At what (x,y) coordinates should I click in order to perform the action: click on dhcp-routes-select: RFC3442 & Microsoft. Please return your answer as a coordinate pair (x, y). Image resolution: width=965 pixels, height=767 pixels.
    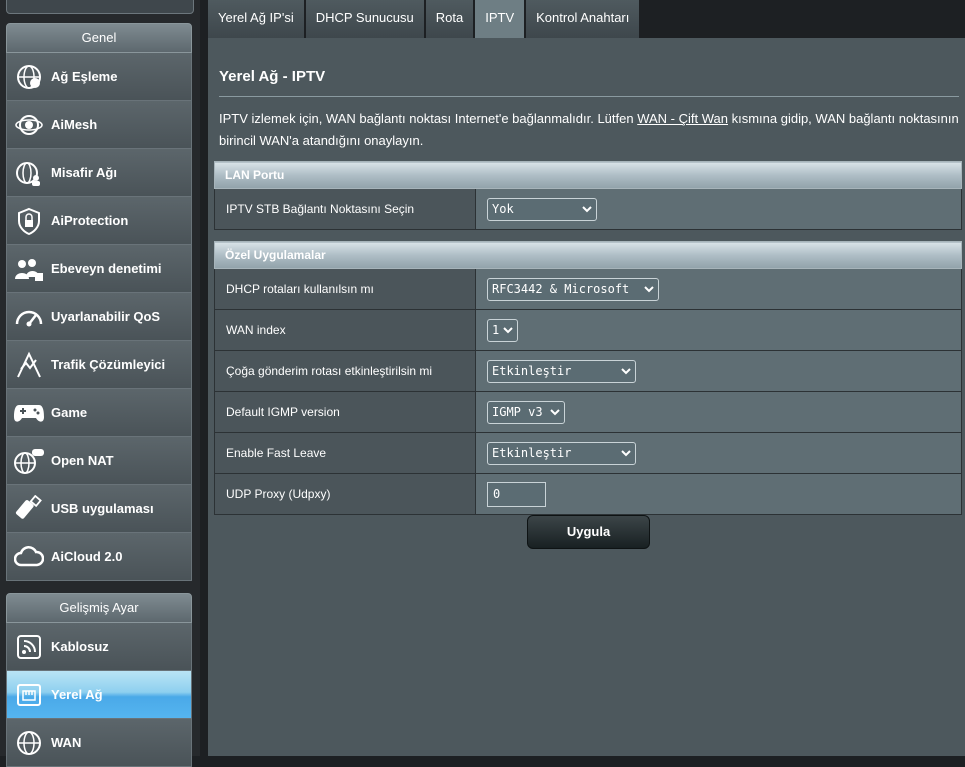
    Looking at the image, I should click on (573, 289).